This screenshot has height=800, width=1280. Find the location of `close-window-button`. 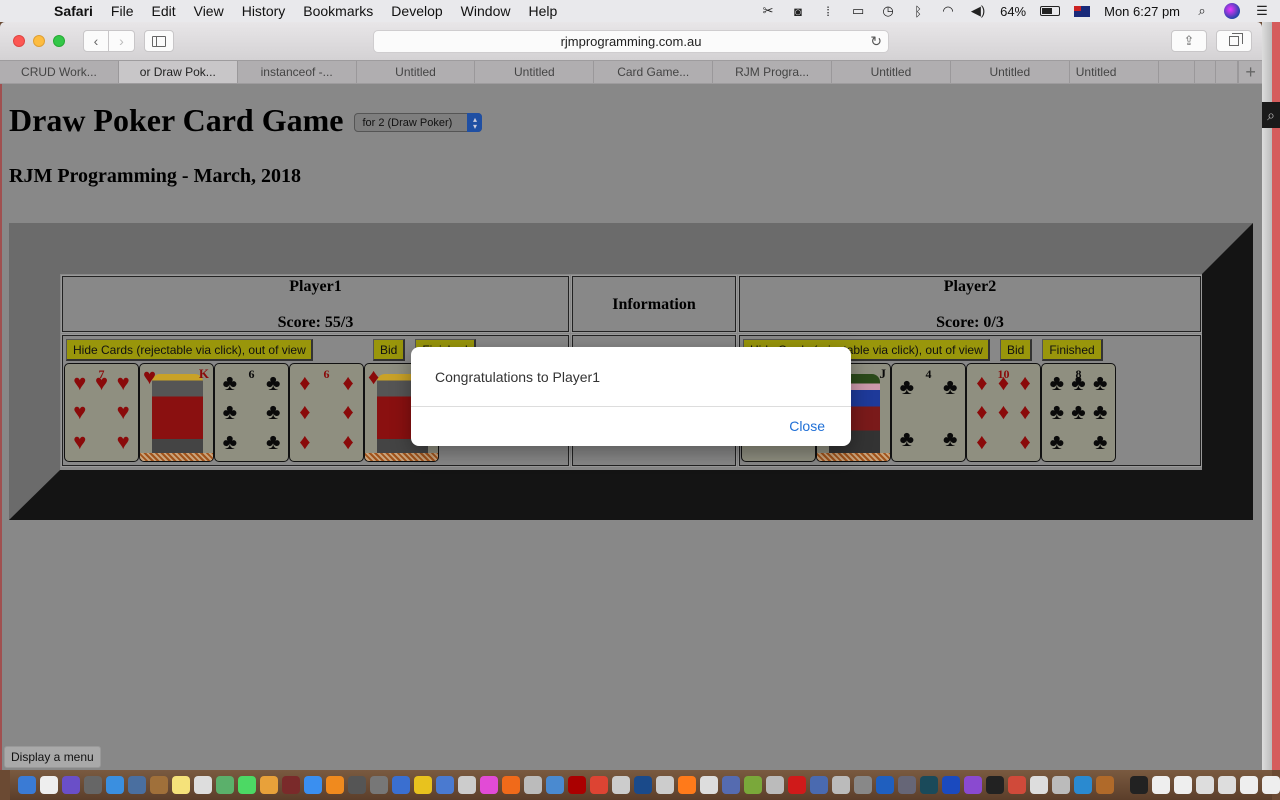

close-window-button is located at coordinates (19, 41).